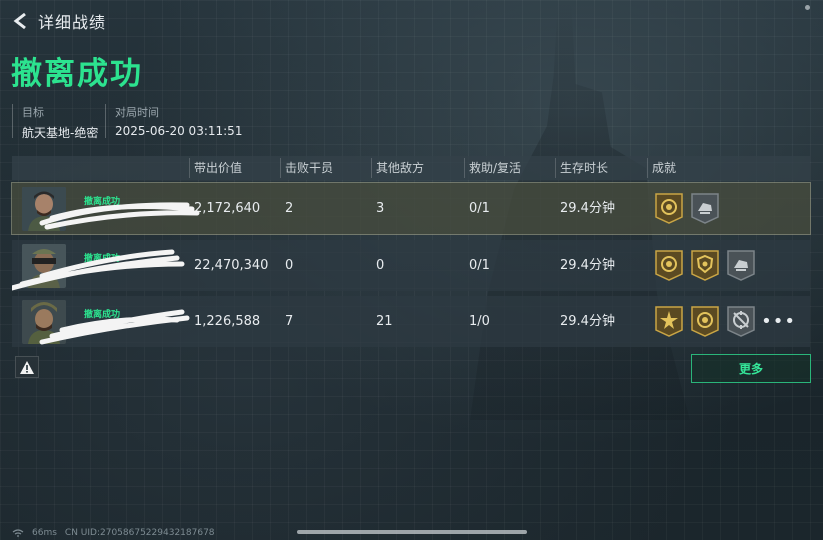  Describe the element at coordinates (178, 121) in the screenshot. I see `meta-time: 对局时间 2025-06-20 03:11:51` at that location.